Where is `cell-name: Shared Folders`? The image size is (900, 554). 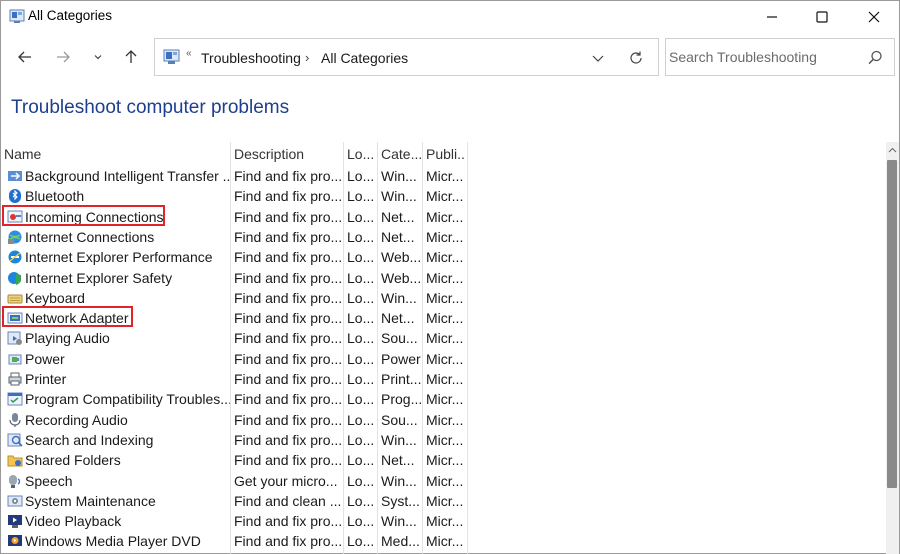
cell-name: Shared Folders is located at coordinates (127, 460).